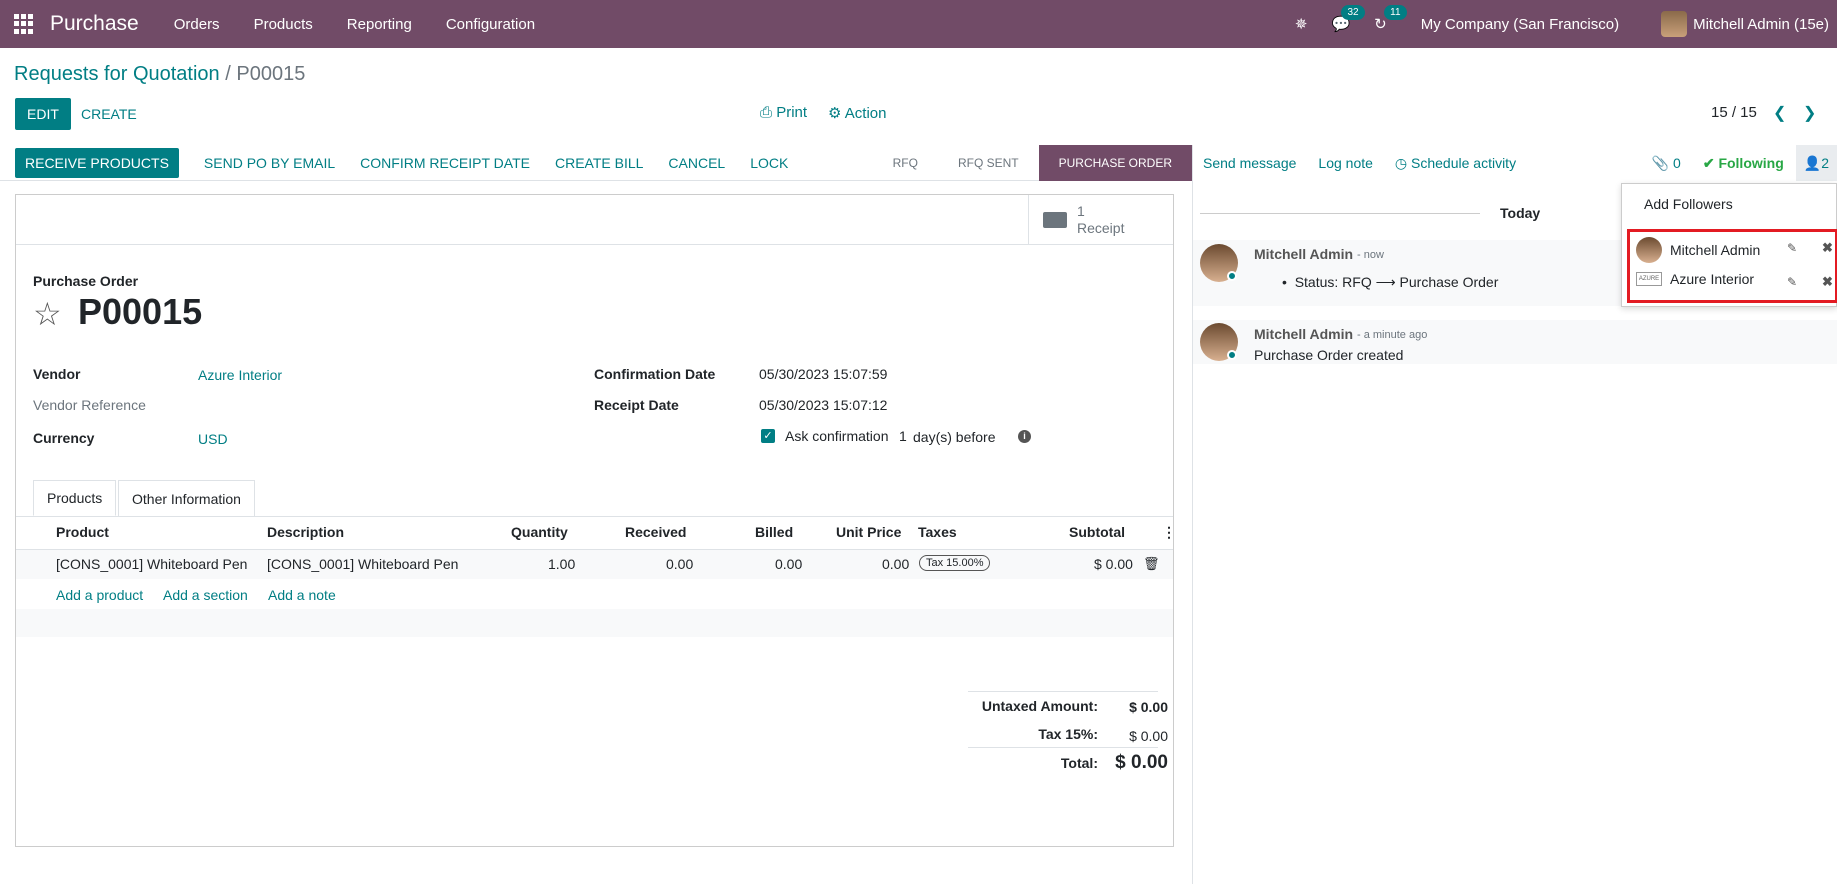 This screenshot has height=884, width=1837. What do you see at coordinates (1660, 162) in the screenshot?
I see `paperclip-icon: 📎` at bounding box center [1660, 162].